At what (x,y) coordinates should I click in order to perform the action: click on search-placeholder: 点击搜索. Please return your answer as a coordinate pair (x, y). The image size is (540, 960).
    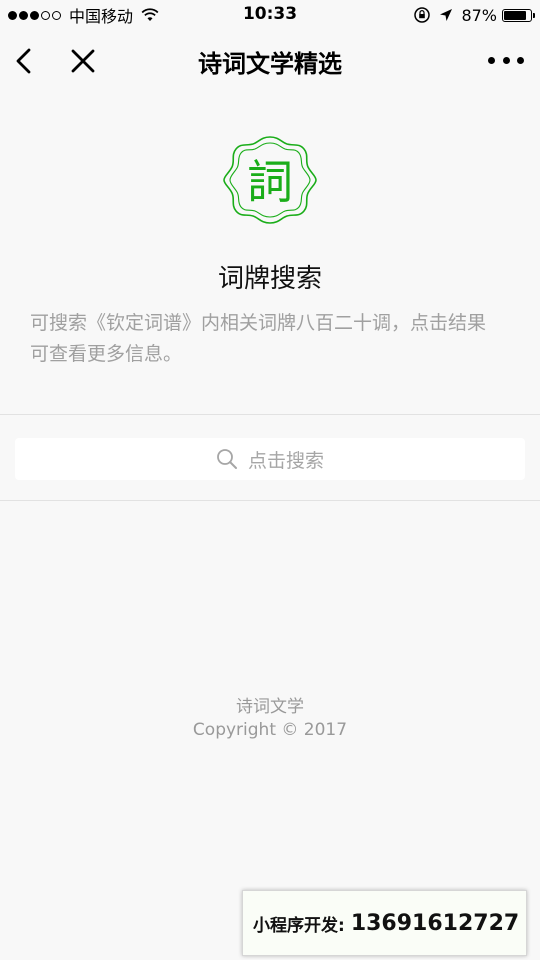
    Looking at the image, I should click on (285, 460).